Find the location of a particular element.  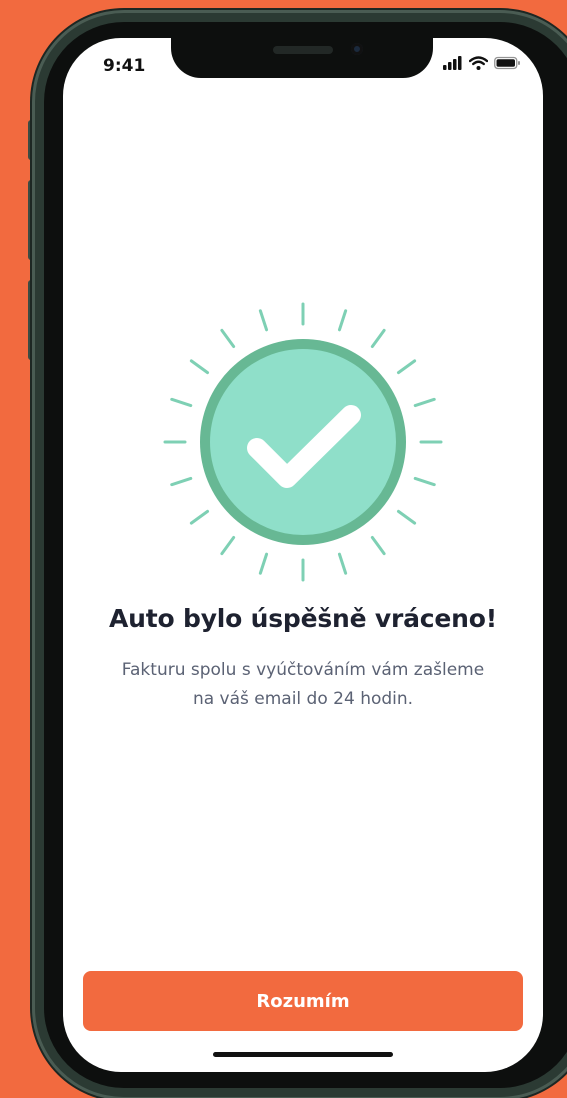

confirm-button: Rozumím is located at coordinates (303, 1001).